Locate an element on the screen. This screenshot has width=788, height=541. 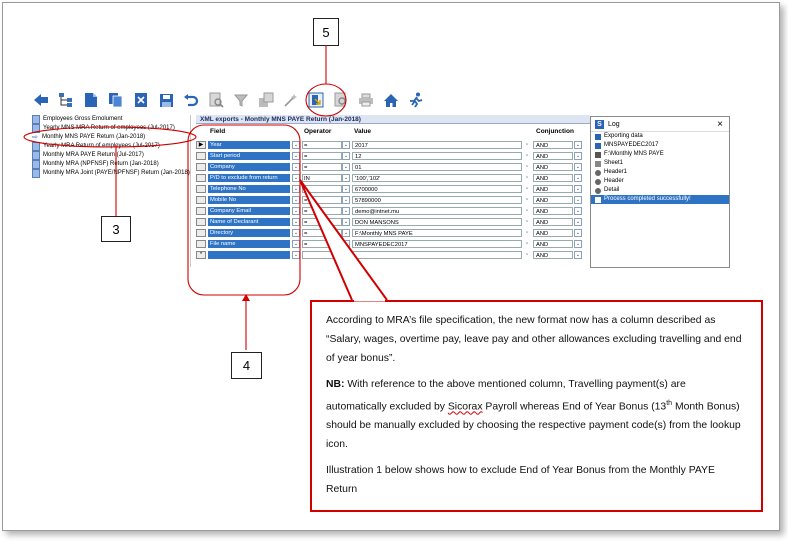
grid-row: * ⌄ ⌄ ▫ AND ⌄ is located at coordinates (393, 255).